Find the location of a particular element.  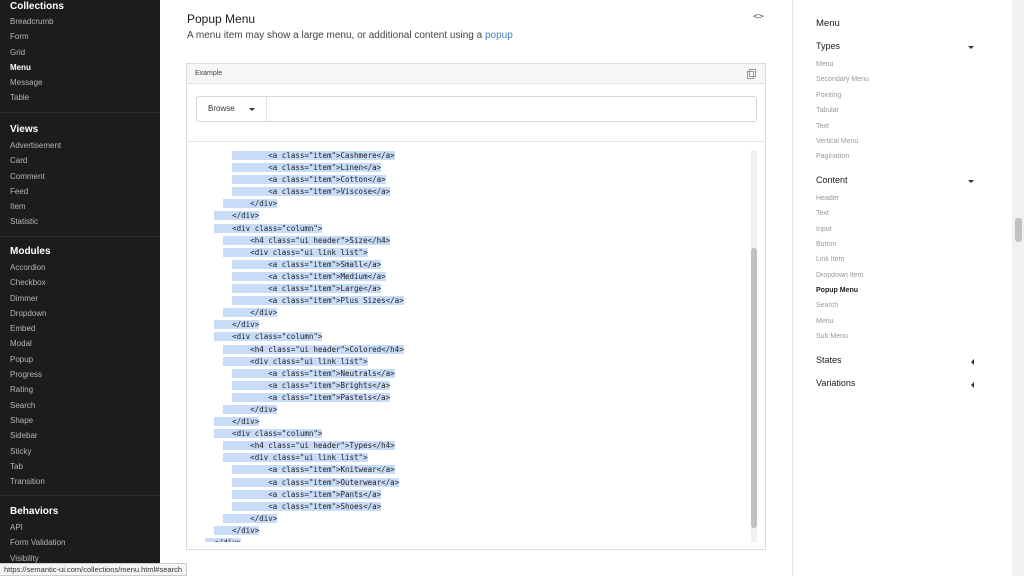

right-nav-item: Pagination is located at coordinates (906, 156).